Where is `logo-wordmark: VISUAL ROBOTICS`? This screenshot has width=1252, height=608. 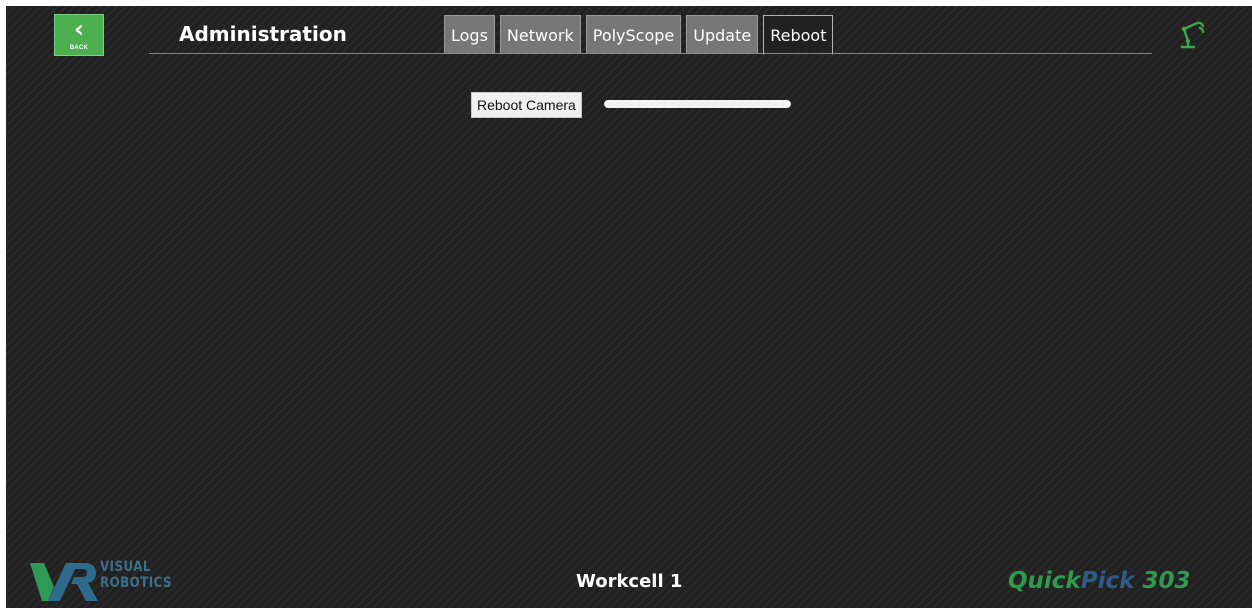 logo-wordmark: VISUAL ROBOTICS is located at coordinates (136, 575).